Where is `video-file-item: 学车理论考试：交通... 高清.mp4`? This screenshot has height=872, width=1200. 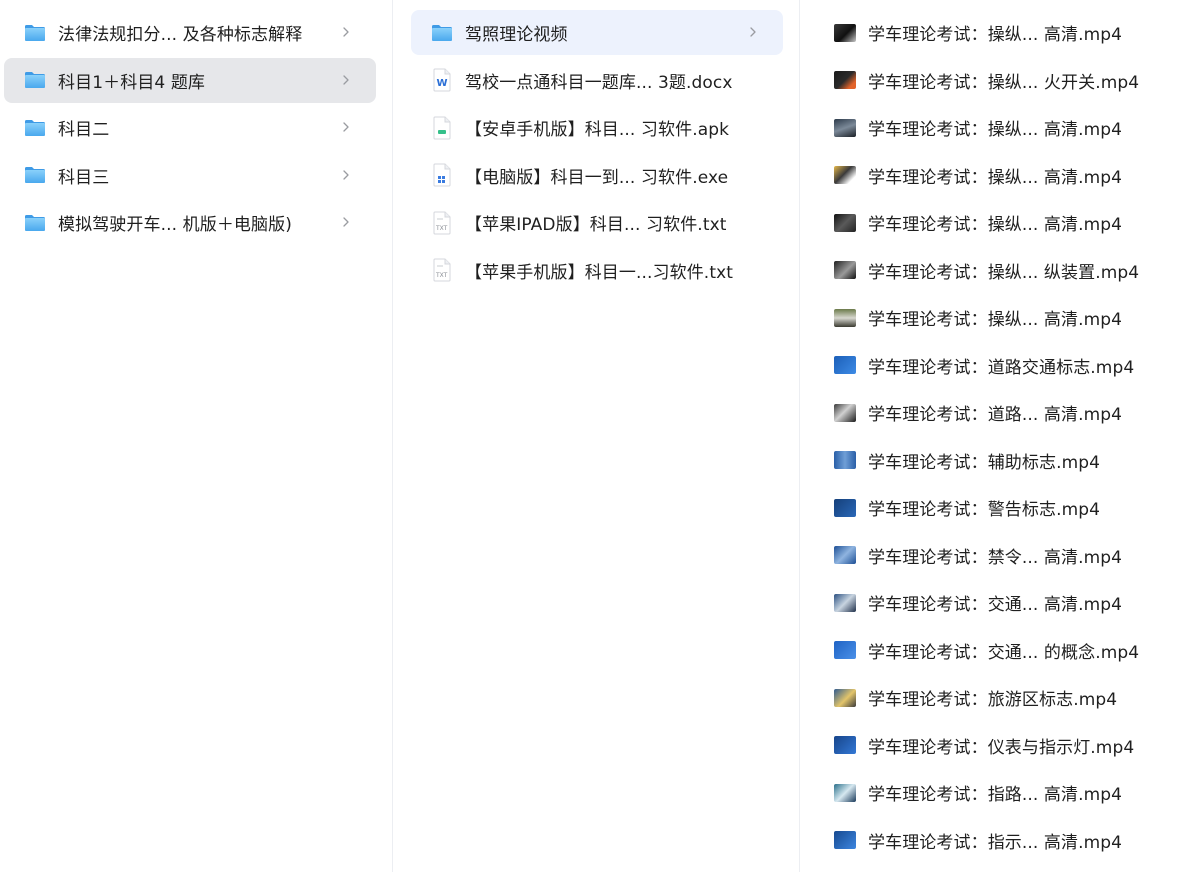 video-file-item: 学车理论考试：交通... 高清.mp4 is located at coordinates (1017, 602).